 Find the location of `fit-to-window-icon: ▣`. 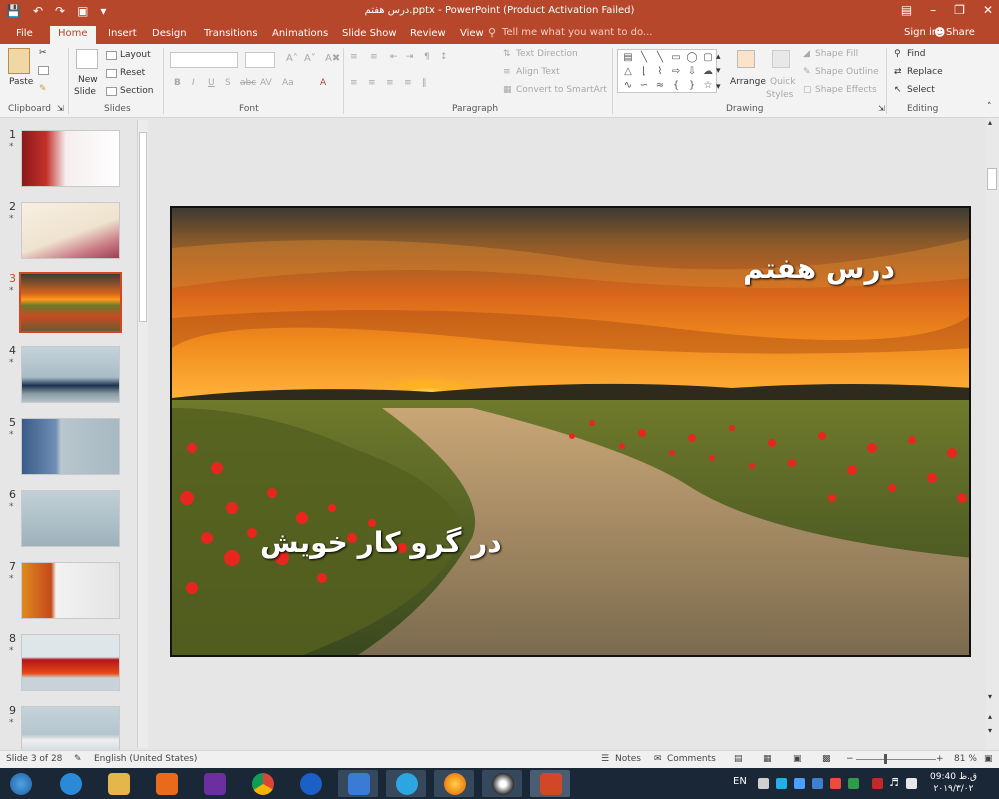

fit-to-window-icon: ▣ is located at coordinates (988, 759).